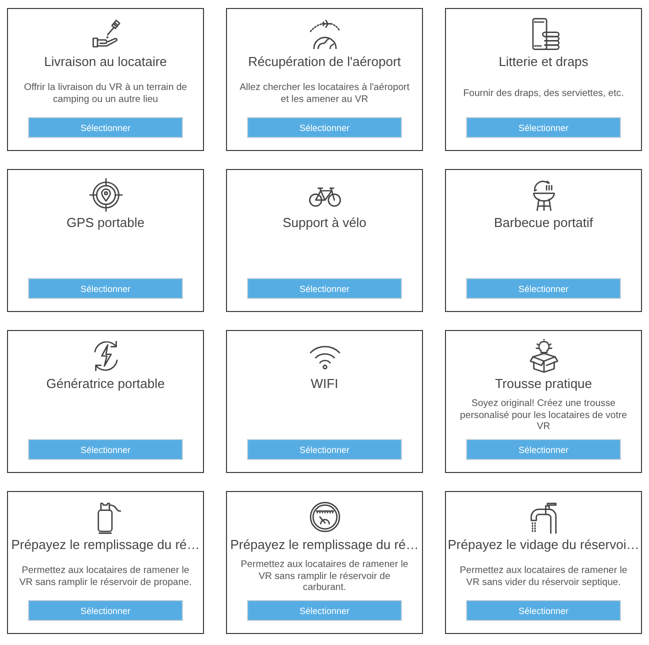  Describe the element at coordinates (324, 62) in the screenshot. I see `card-title: Récupération de l'aéroport` at that location.